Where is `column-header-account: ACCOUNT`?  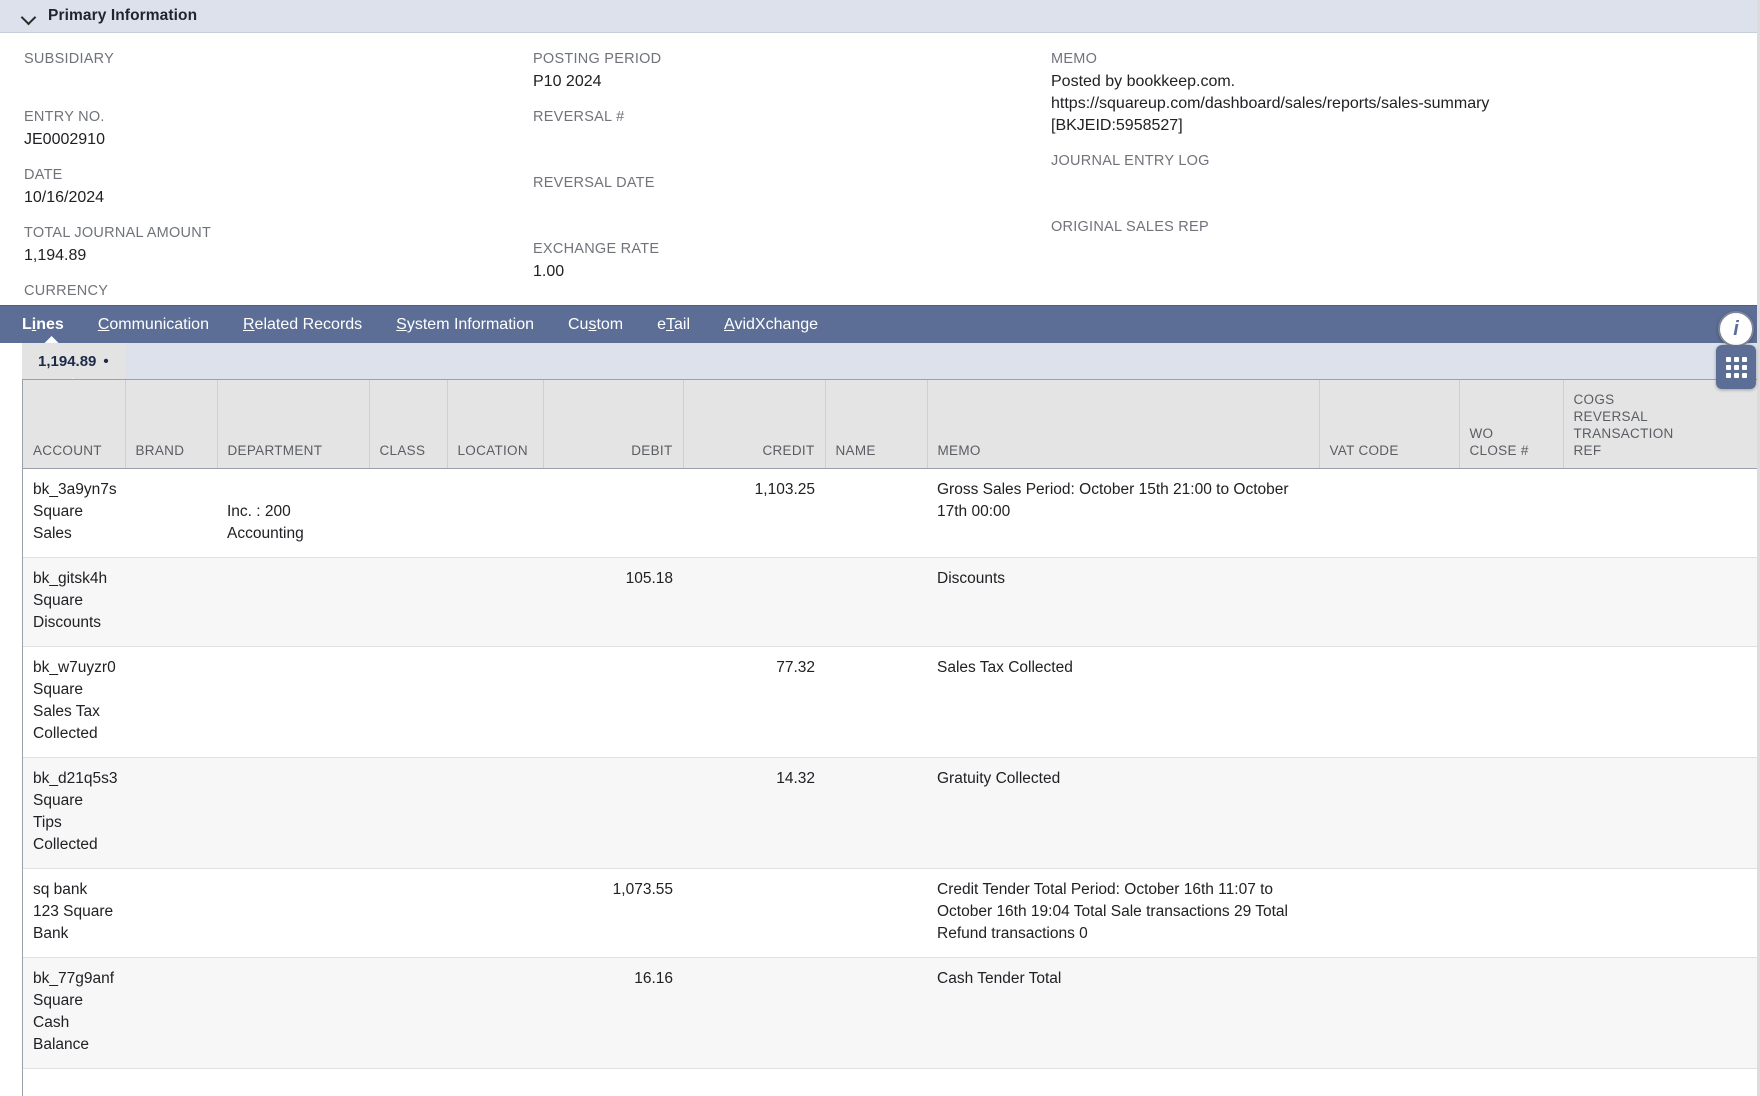
column-header-account: ACCOUNT is located at coordinates (74, 424).